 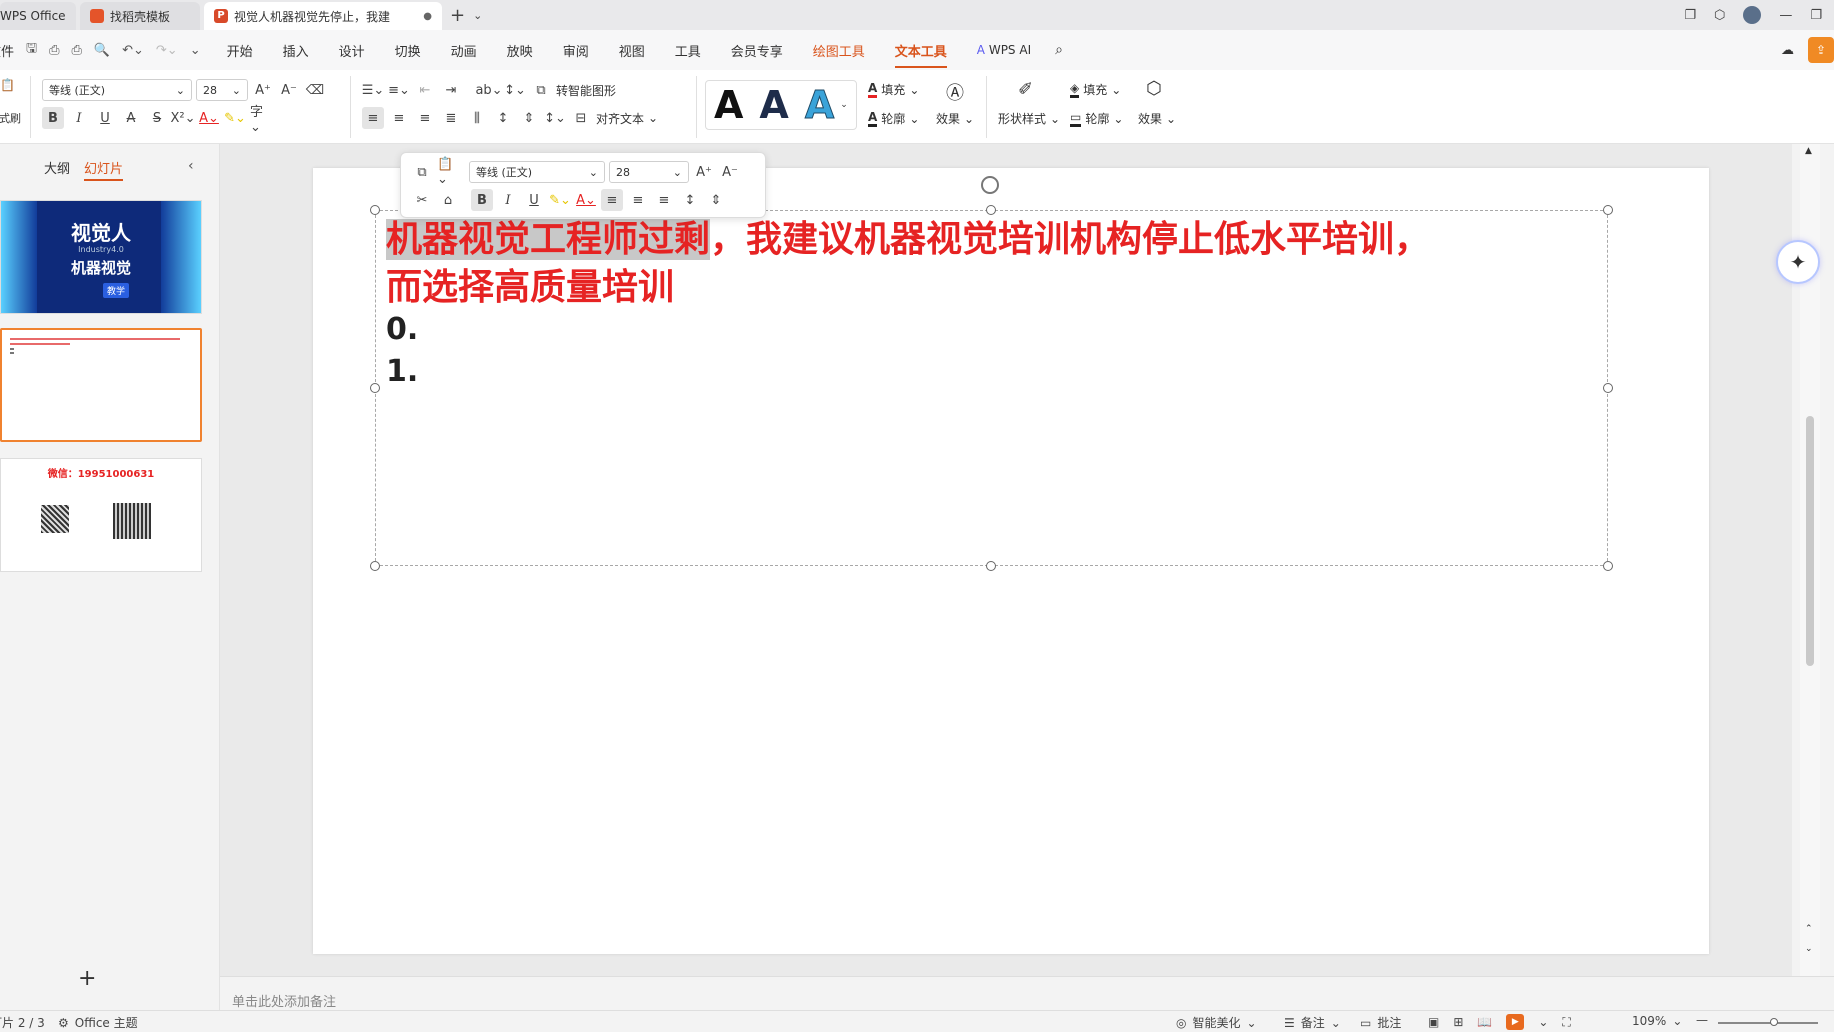 I want to click on superscript-icon: X²⌄, so click(x=183, y=118).